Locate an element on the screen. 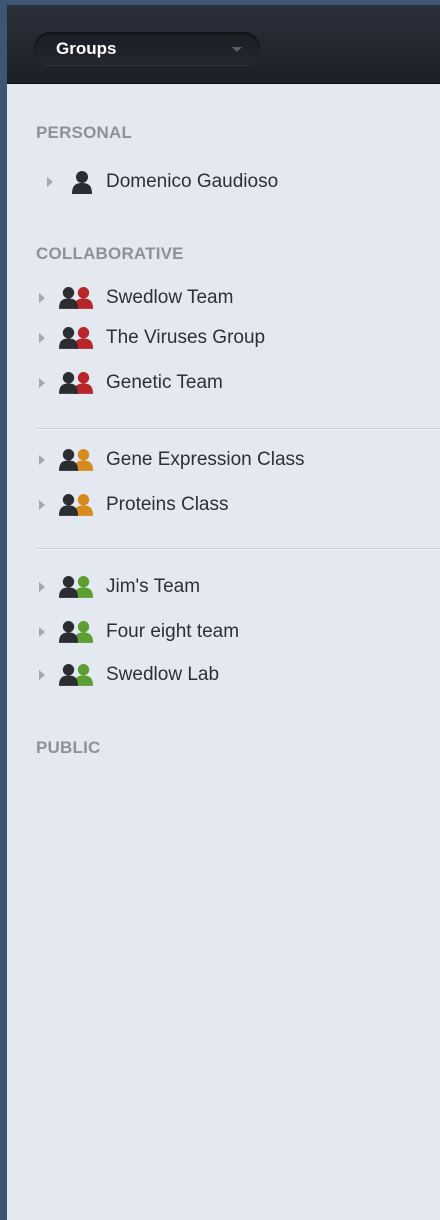  groups-dropdown-label: Groups is located at coordinates (86, 48).